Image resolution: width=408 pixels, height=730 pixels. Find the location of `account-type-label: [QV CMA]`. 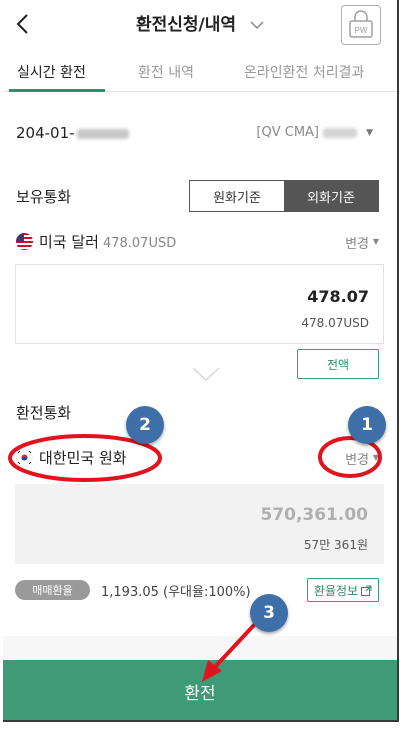

account-type-label: [QV CMA] is located at coordinates (287, 132).